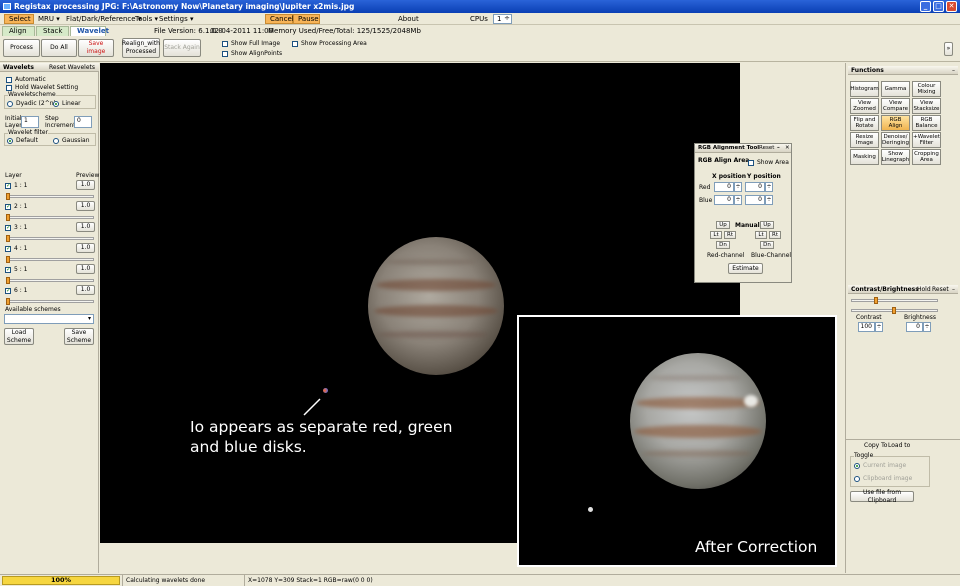 This screenshot has width=960, height=586. I want to click on pause-button: Pause, so click(306, 19).